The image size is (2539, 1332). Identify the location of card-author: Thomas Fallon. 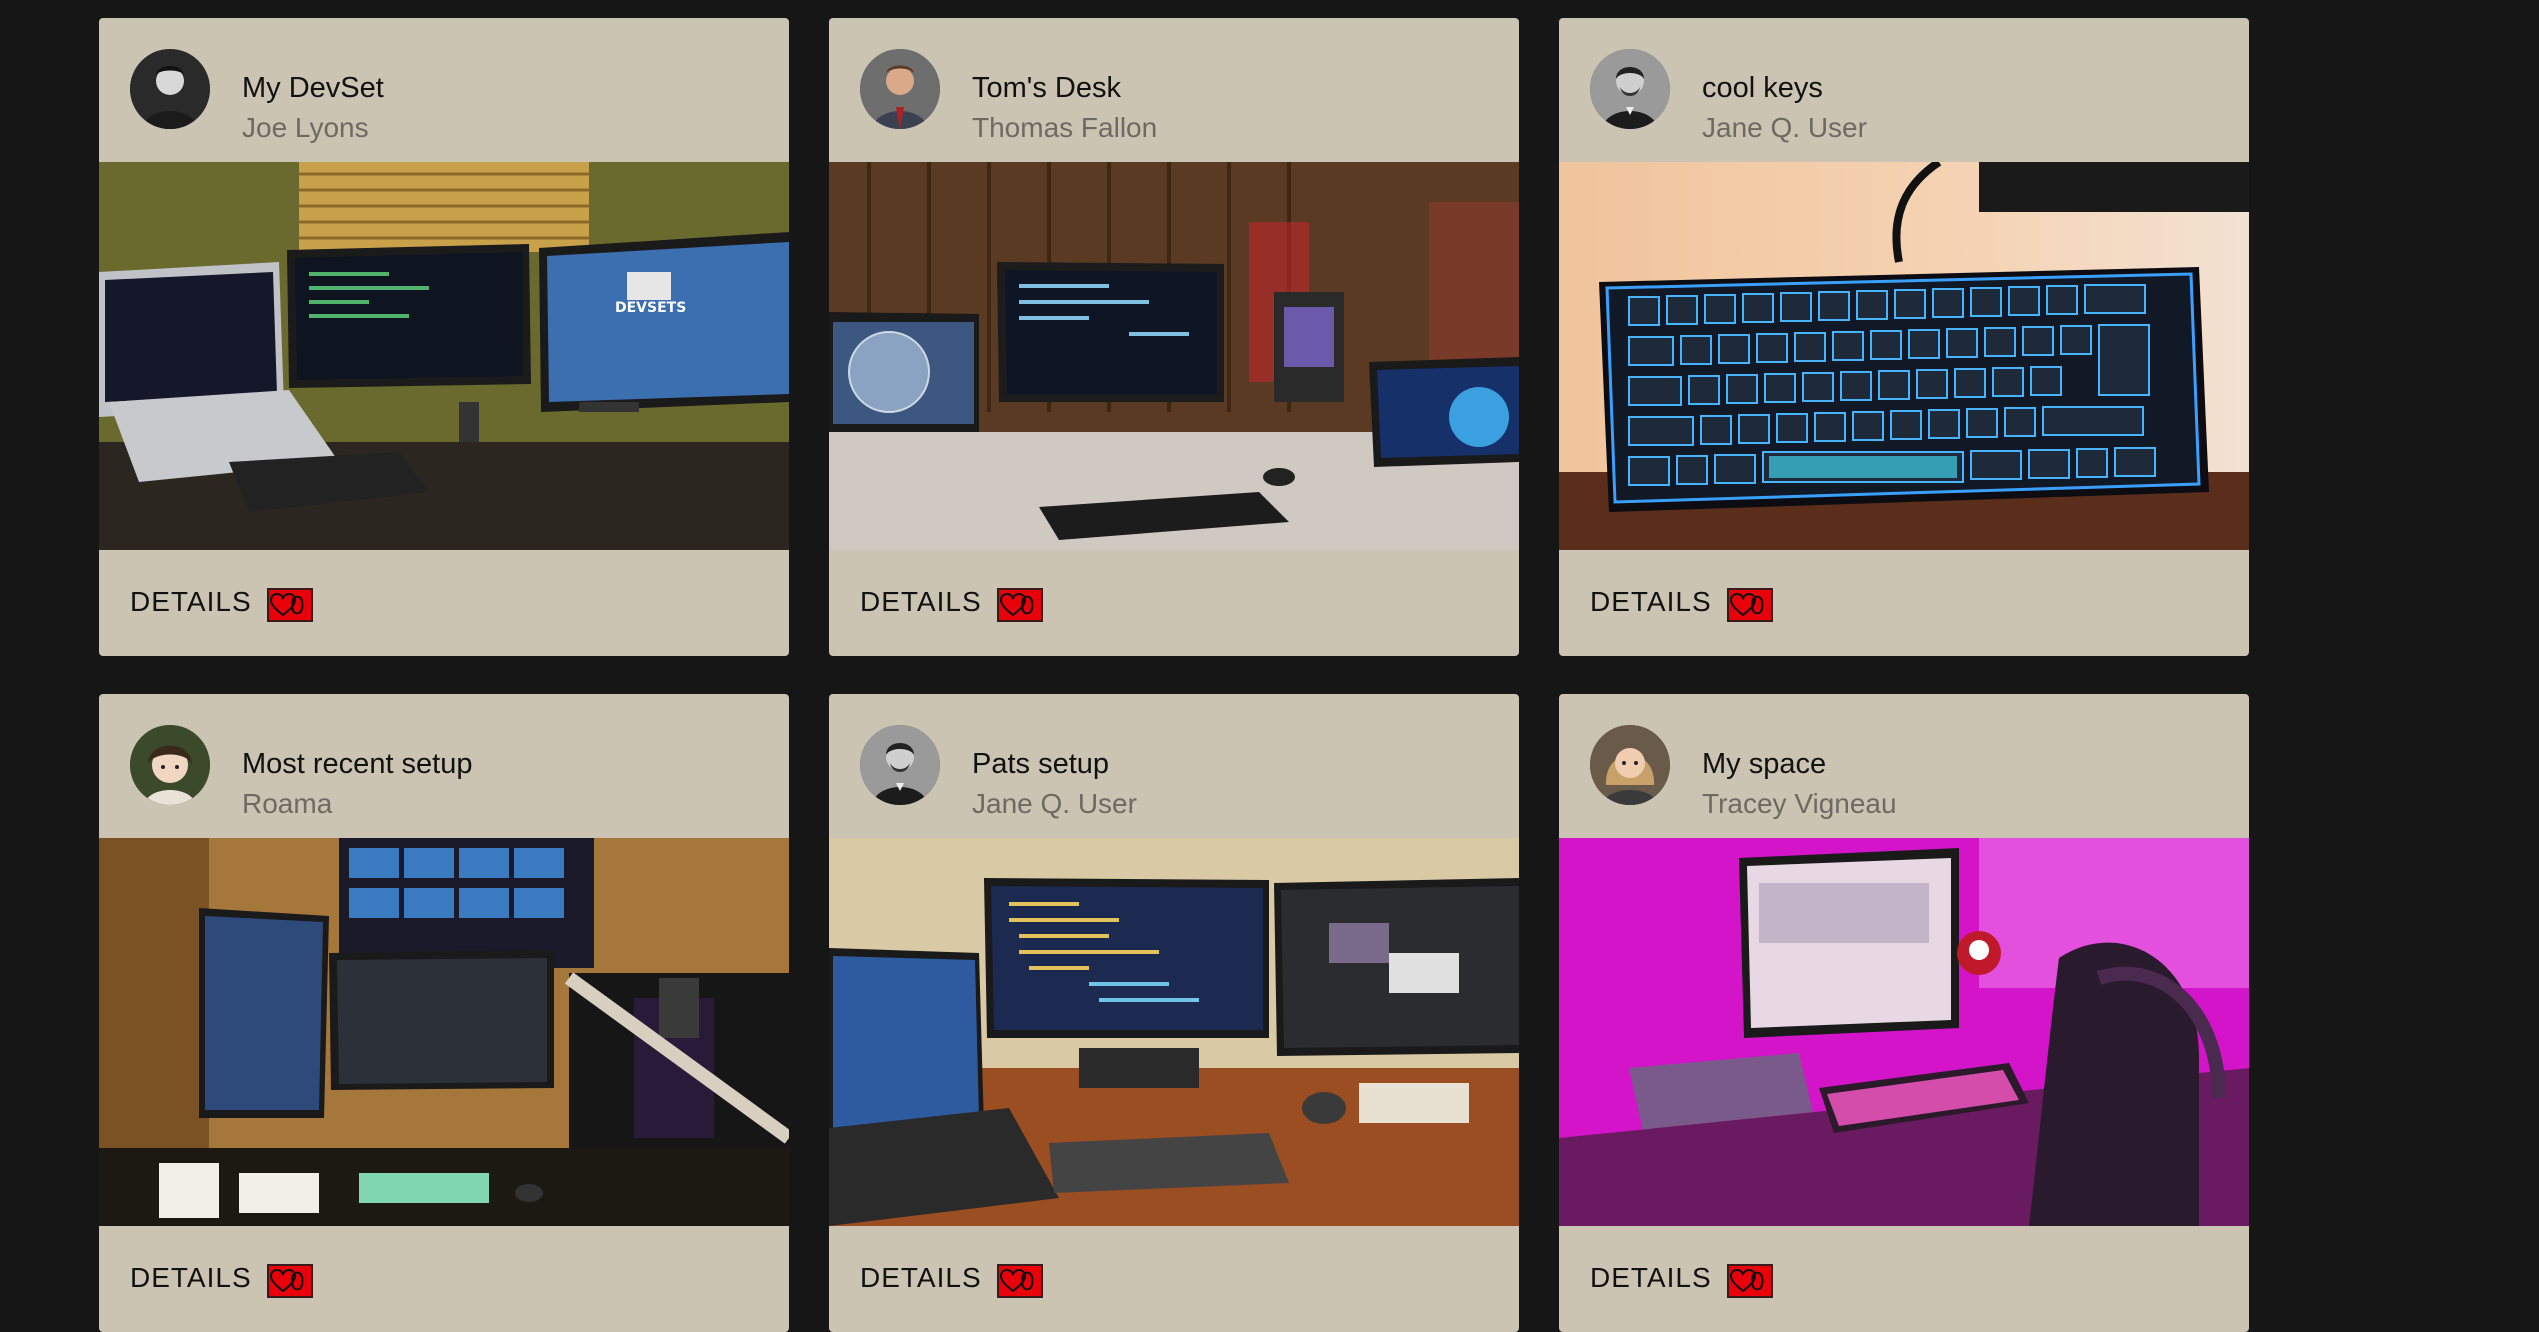
(1064, 128).